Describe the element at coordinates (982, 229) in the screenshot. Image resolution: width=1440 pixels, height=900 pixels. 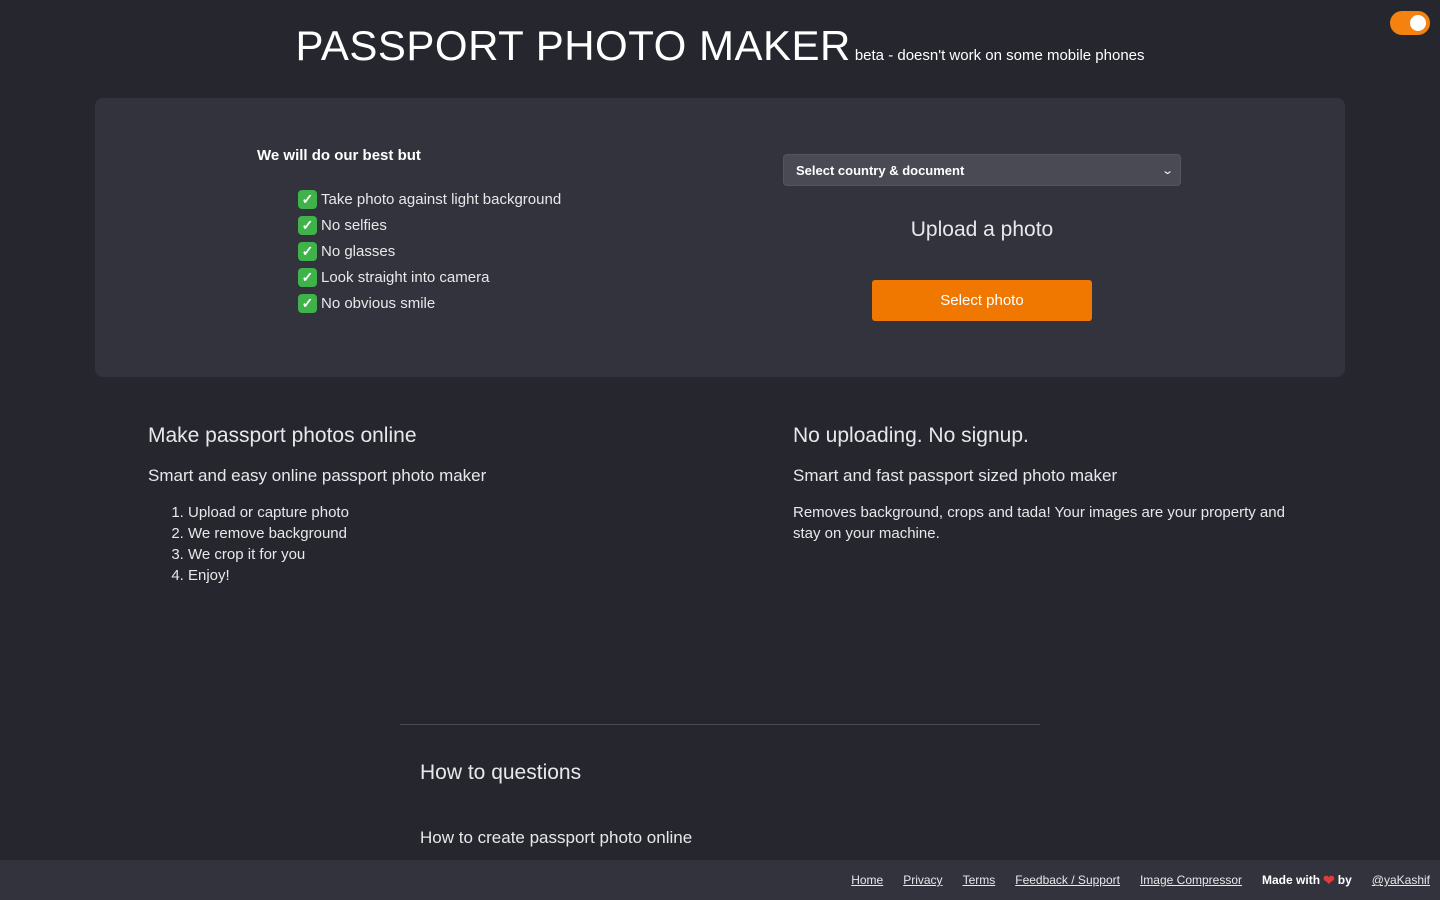
I see `upload-label: Upload a photo` at that location.